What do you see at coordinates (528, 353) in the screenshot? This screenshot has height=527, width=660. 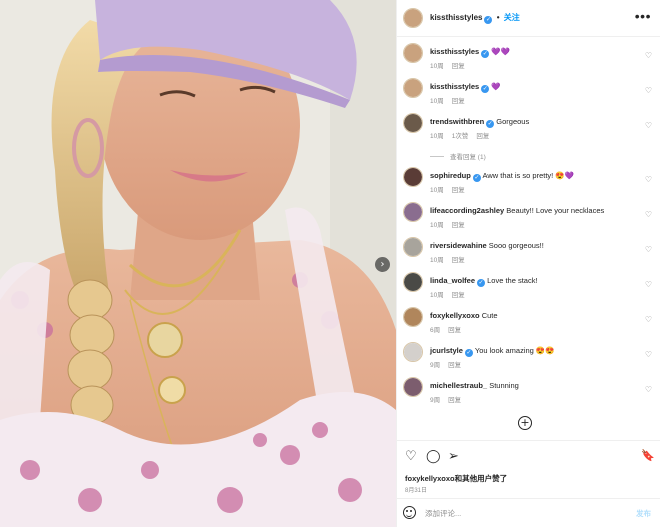 I see `comment-row: jcurlstyle ✓ You look amazing 😍😍 9周 回复 ♡` at bounding box center [528, 353].